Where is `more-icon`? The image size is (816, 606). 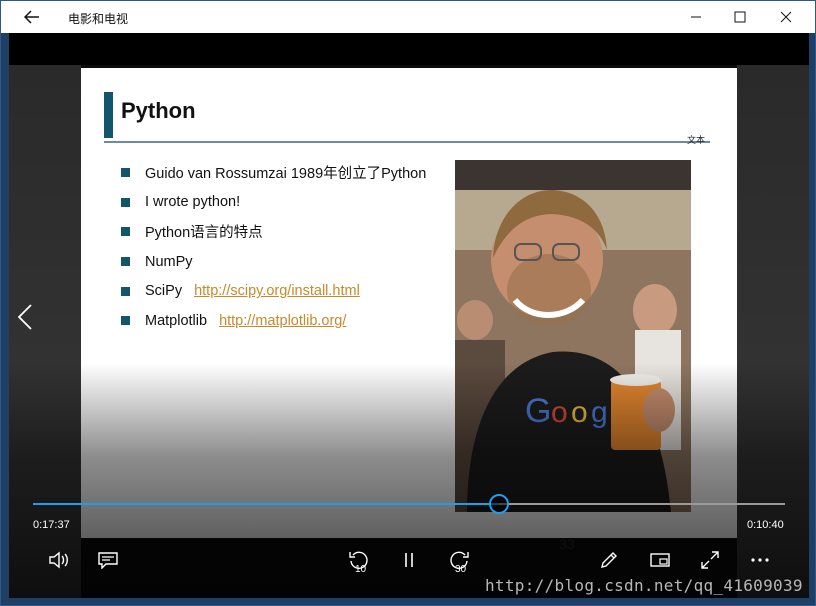 more-icon is located at coordinates (760, 560).